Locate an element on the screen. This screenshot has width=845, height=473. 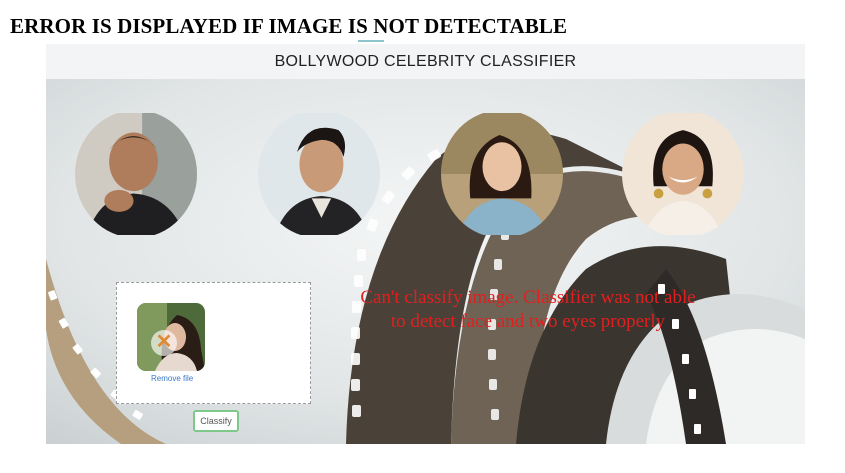
app-title: BOLLYWOOD CELEBRITY CLASSIFIER is located at coordinates (425, 61).